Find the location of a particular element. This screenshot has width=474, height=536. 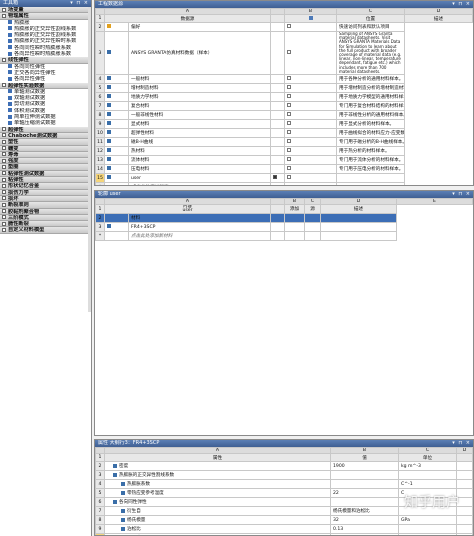

toolbox-window-controls: ▾ ⊓ × is located at coordinates (79, 3).